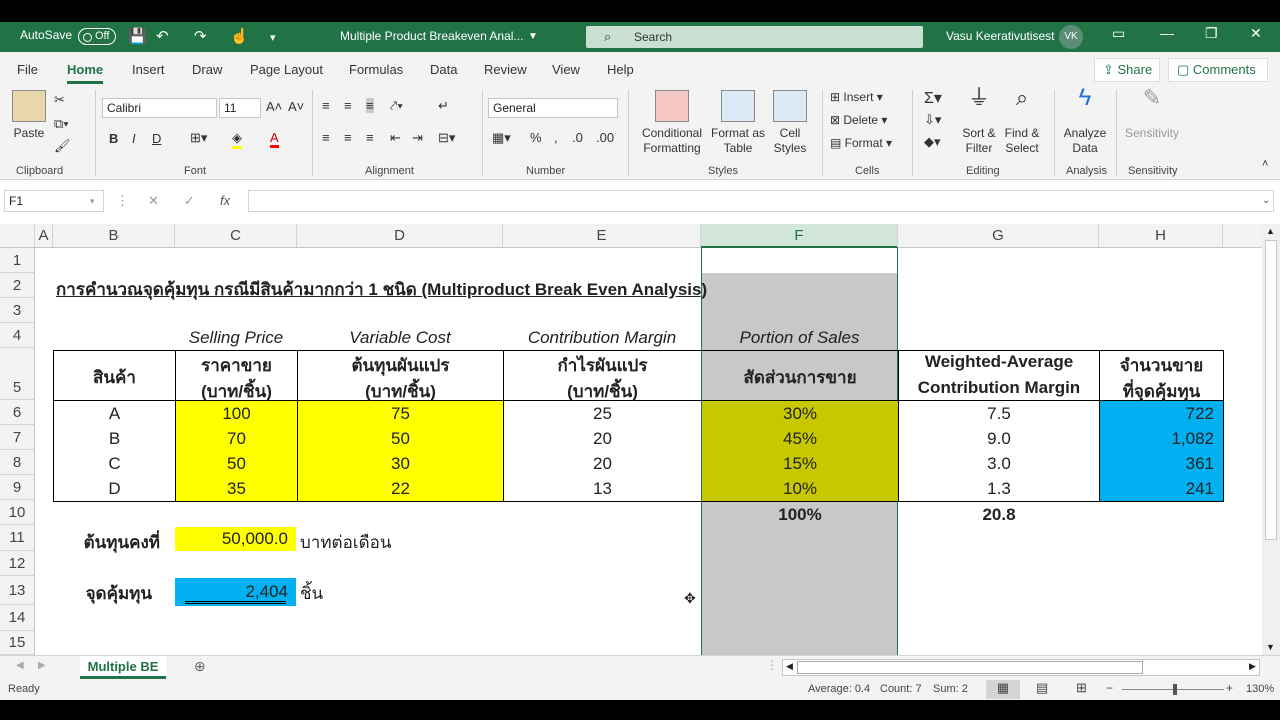 The height and width of the screenshot is (720, 1280). I want to click on number-format-combo: General, so click(553, 108).